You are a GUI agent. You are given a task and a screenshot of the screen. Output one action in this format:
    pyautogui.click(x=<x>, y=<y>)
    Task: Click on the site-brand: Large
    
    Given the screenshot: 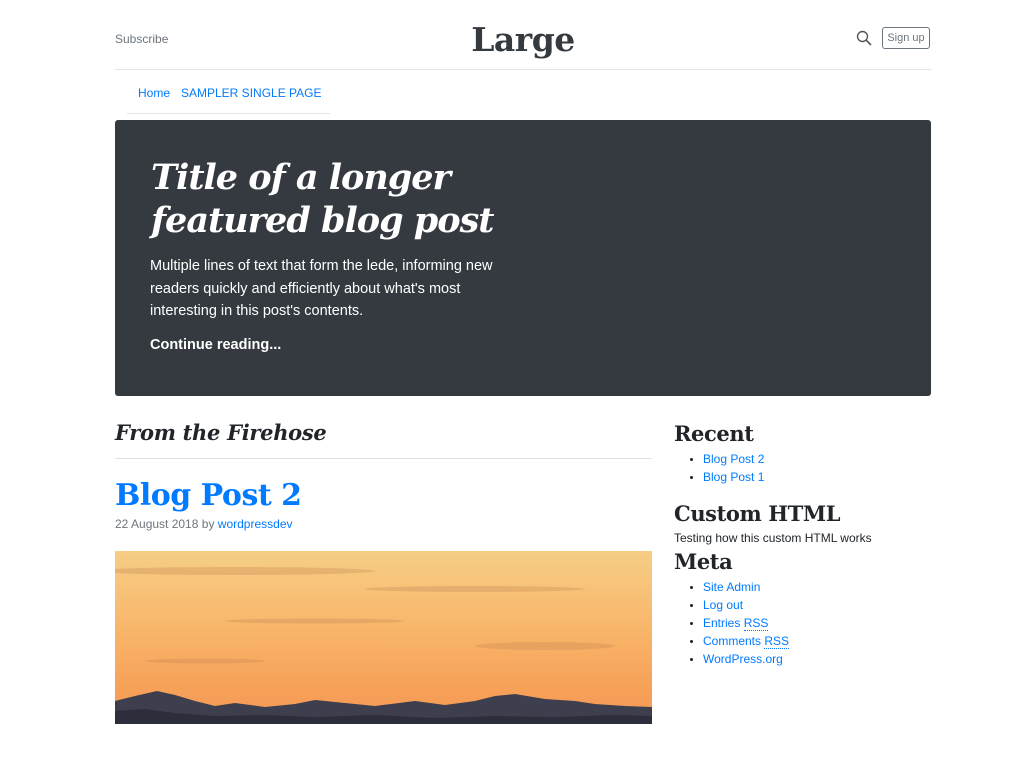 What is the action you would take?
    pyautogui.click(x=523, y=39)
    